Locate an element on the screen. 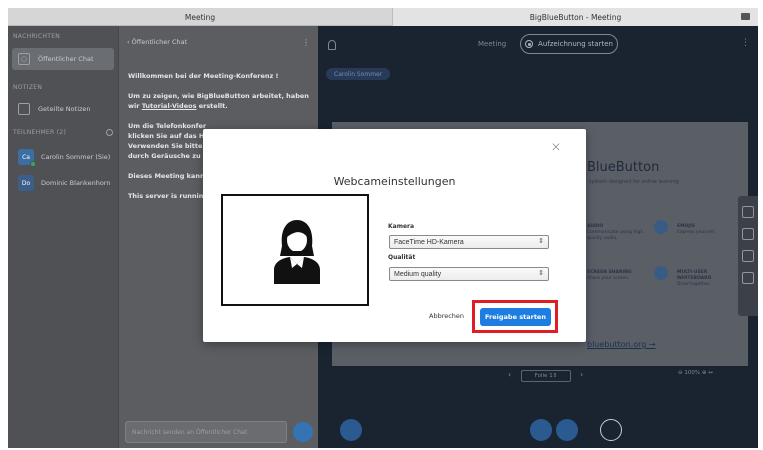 Image resolution: width=763 pixels, height=450 pixels. title-bar: Meeting BigBlueButton - Meeting is located at coordinates (383, 17).